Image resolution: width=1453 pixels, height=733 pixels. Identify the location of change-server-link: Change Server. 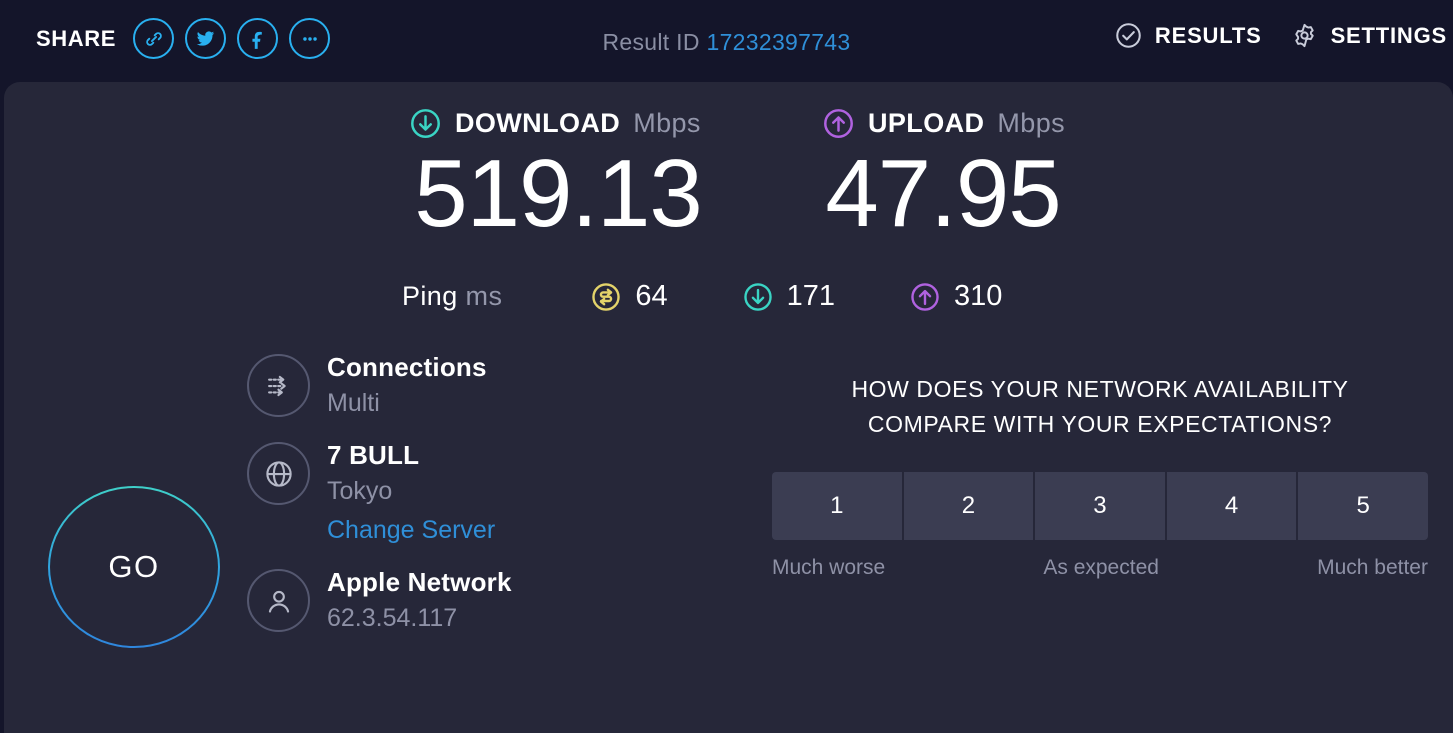
(411, 530).